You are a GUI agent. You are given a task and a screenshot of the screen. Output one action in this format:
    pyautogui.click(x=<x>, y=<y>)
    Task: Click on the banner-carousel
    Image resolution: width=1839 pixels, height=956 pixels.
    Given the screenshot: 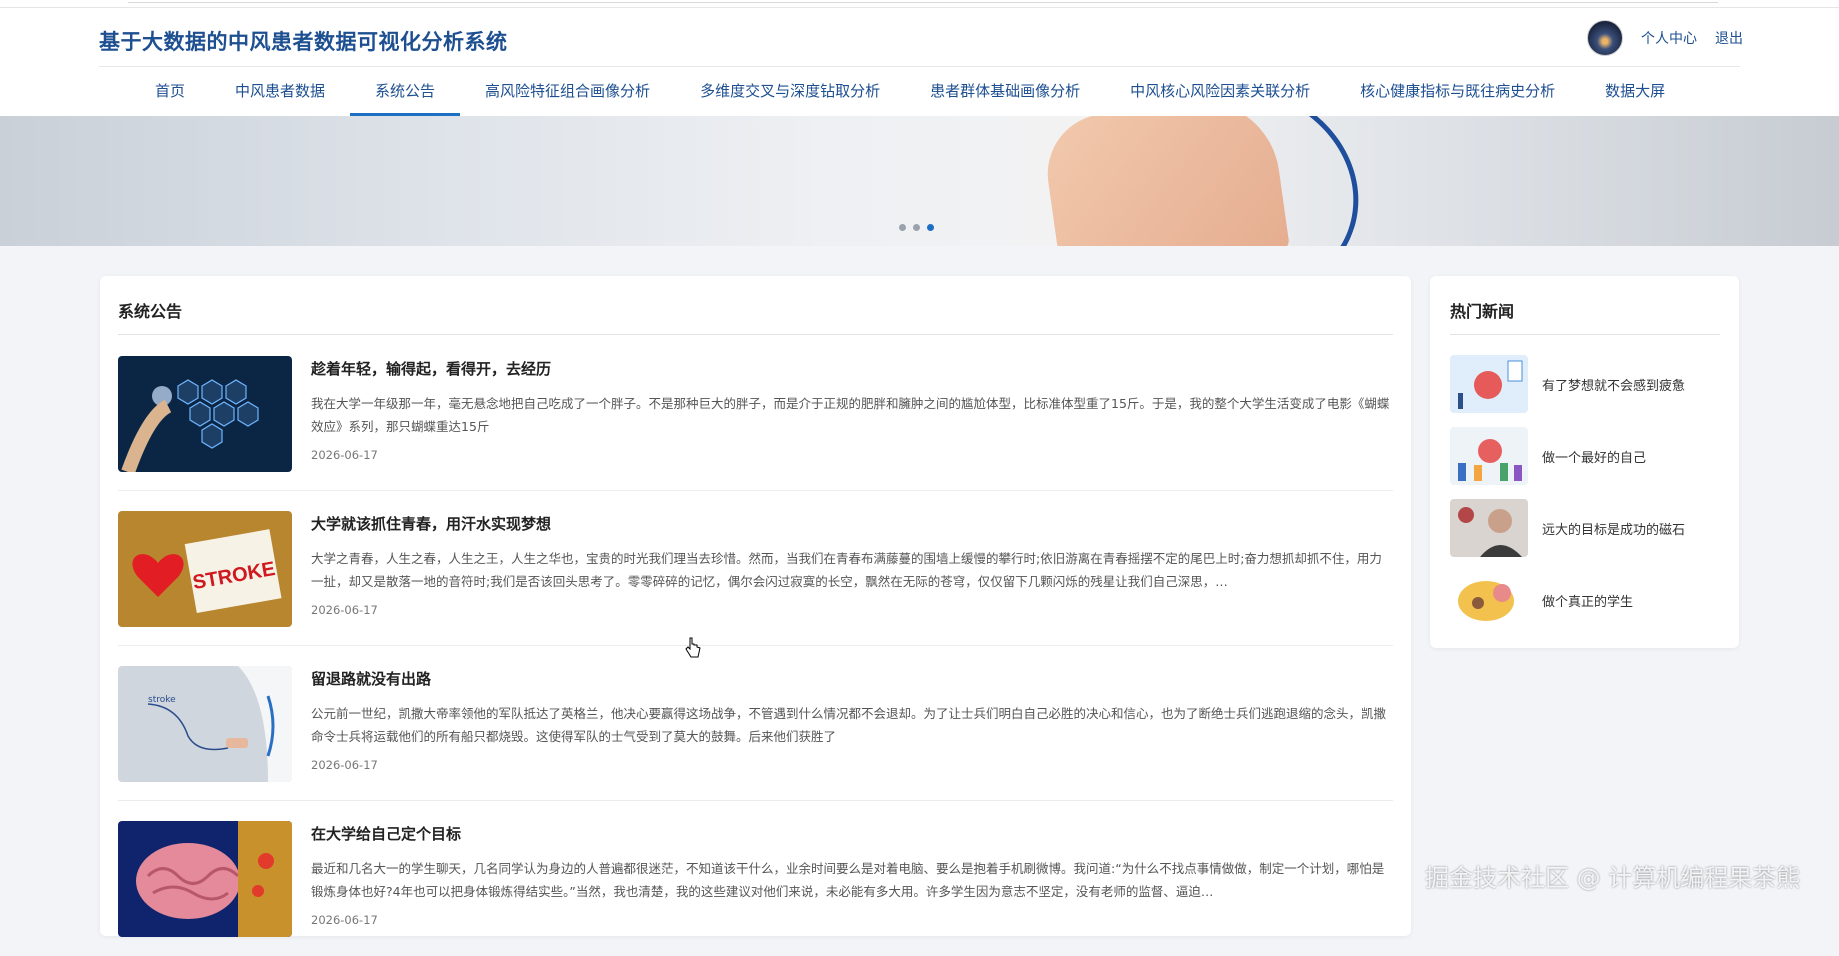 What is the action you would take?
    pyautogui.click(x=919, y=181)
    